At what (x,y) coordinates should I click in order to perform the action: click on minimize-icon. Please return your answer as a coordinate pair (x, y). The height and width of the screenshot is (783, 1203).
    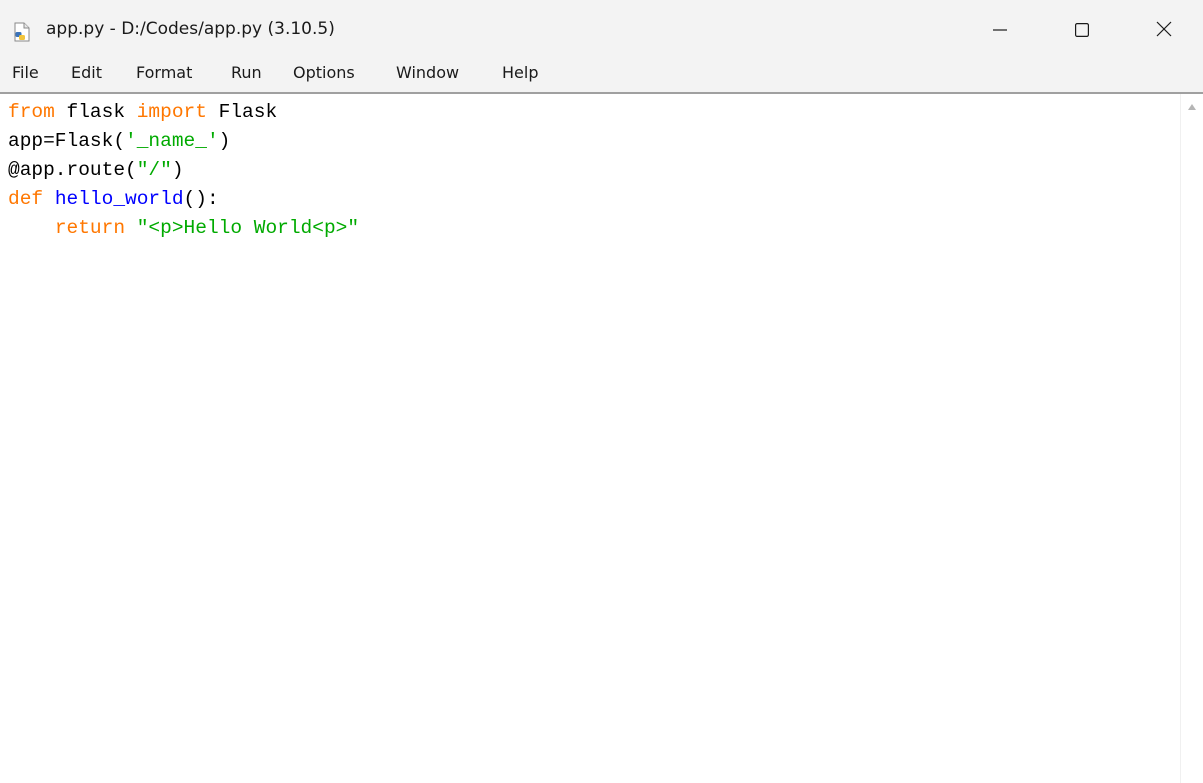
    Looking at the image, I should click on (1000, 31).